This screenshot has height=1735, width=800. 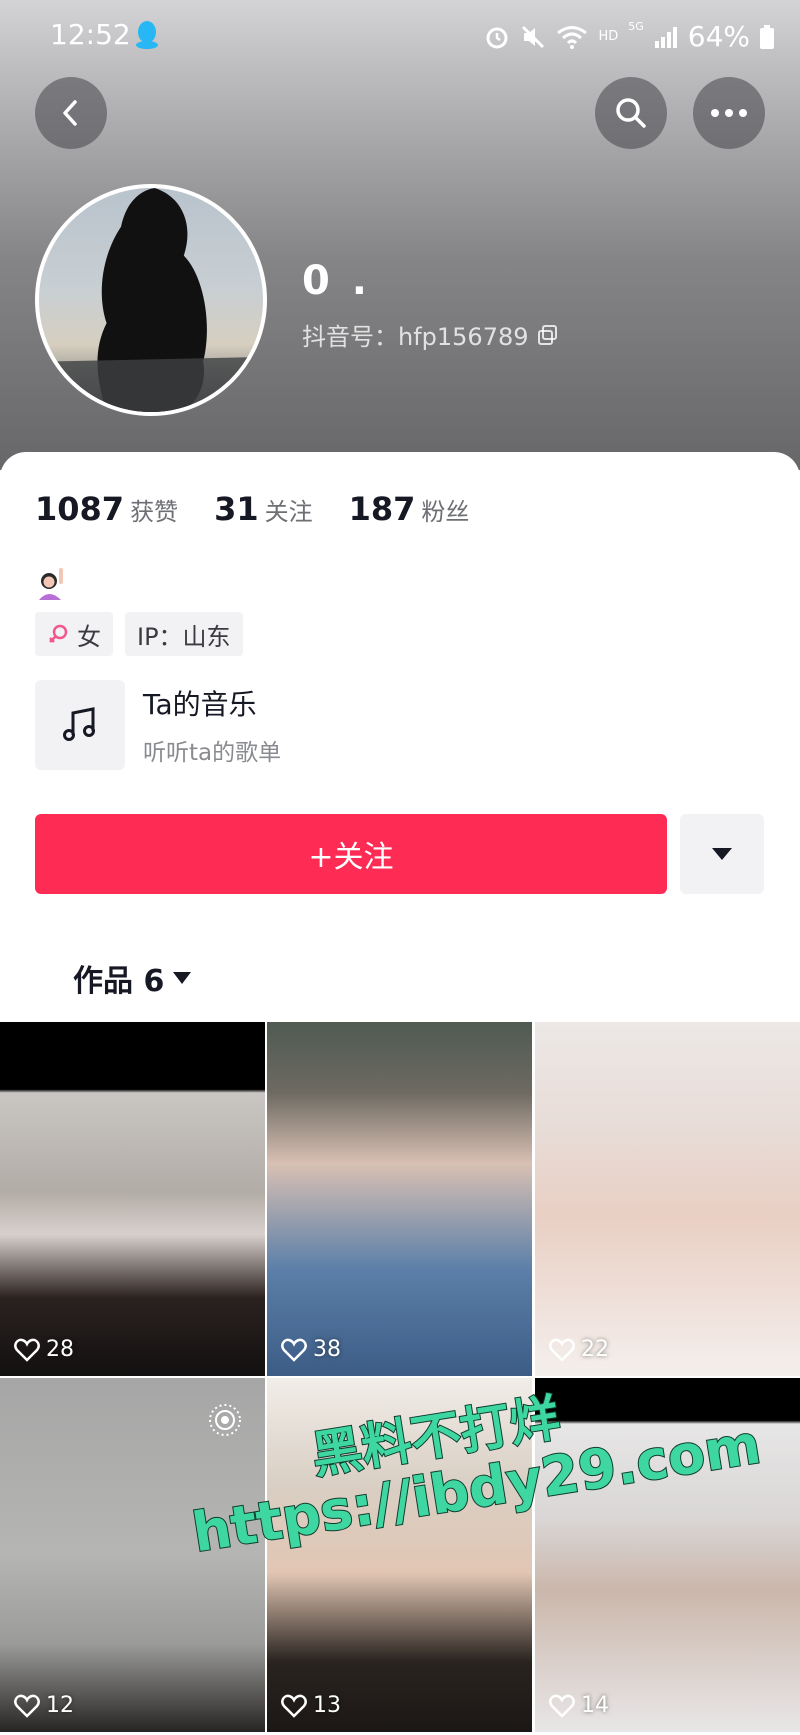 I want to click on more-button, so click(x=729, y=113).